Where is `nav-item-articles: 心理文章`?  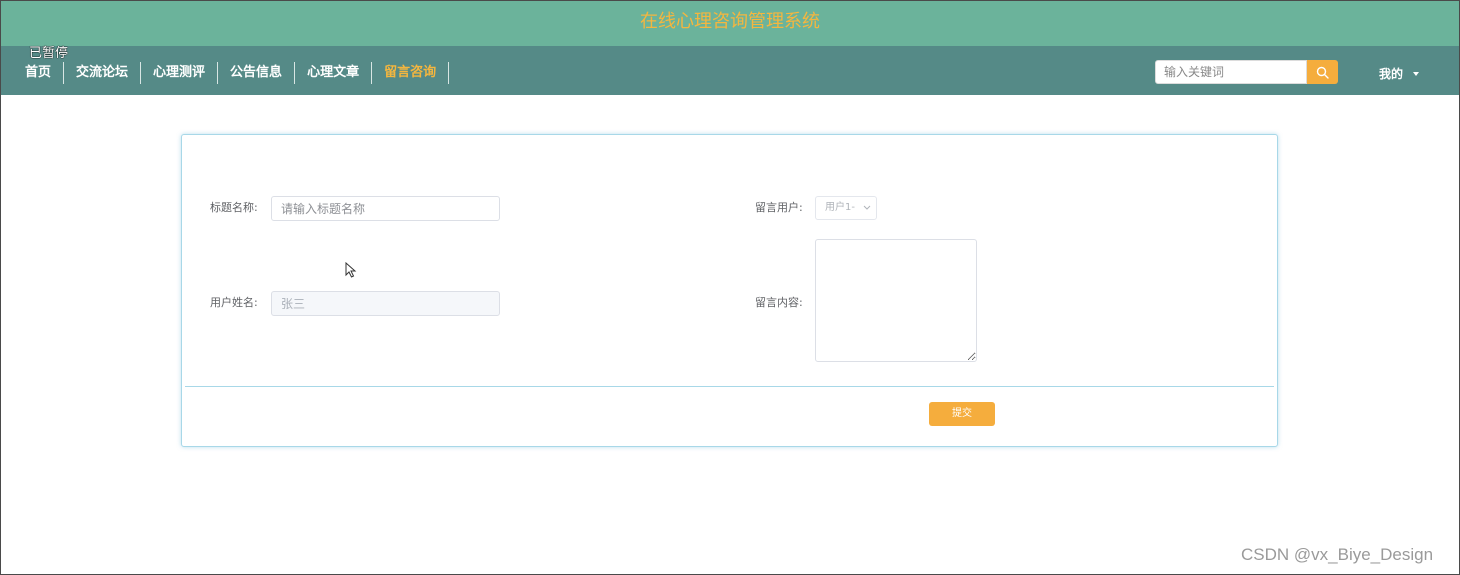 nav-item-articles: 心理文章 is located at coordinates (334, 73).